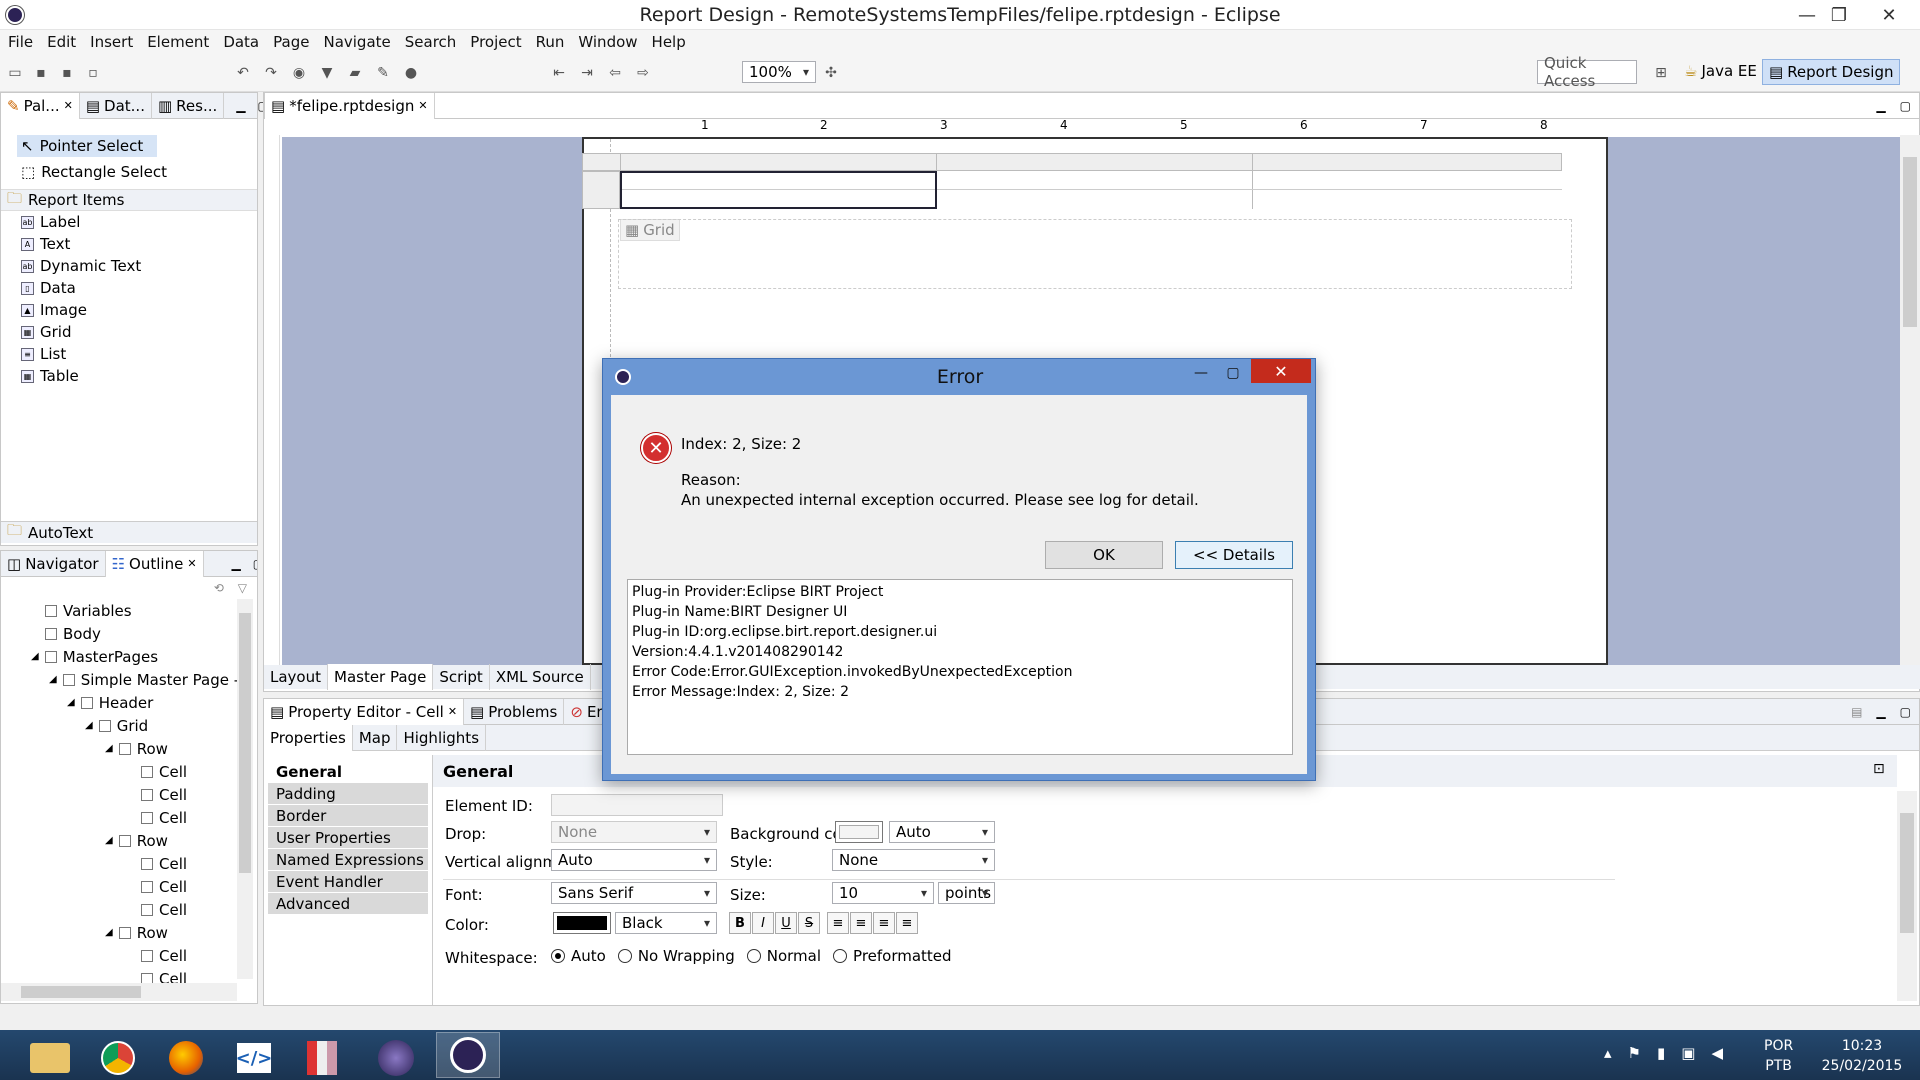 This screenshot has height=1080, width=1920. What do you see at coordinates (129, 332) in the screenshot?
I see `palette-item-grid: ▦ Grid` at bounding box center [129, 332].